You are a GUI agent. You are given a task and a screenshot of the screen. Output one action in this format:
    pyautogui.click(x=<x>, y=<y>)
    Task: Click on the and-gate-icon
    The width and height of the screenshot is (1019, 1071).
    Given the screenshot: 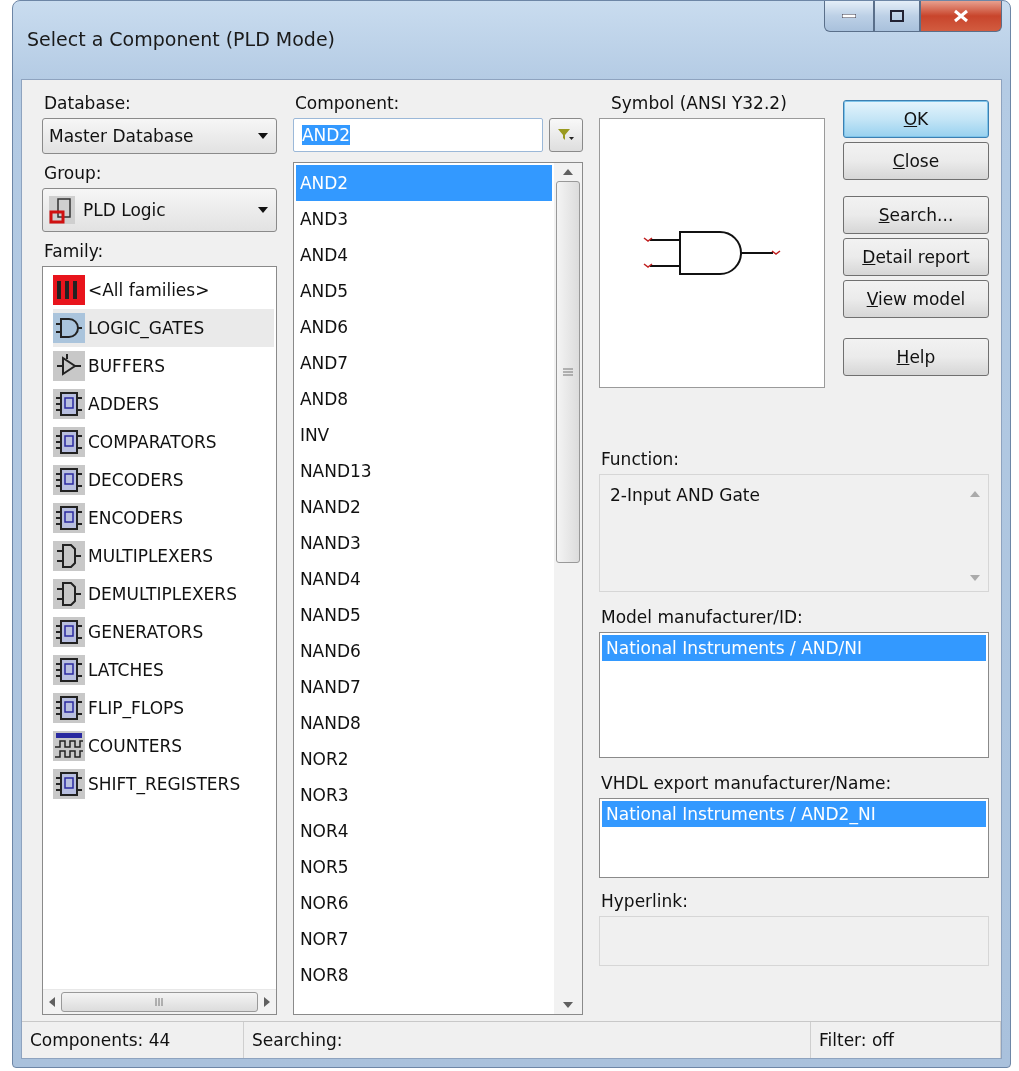 What is the action you would take?
    pyautogui.click(x=69, y=328)
    